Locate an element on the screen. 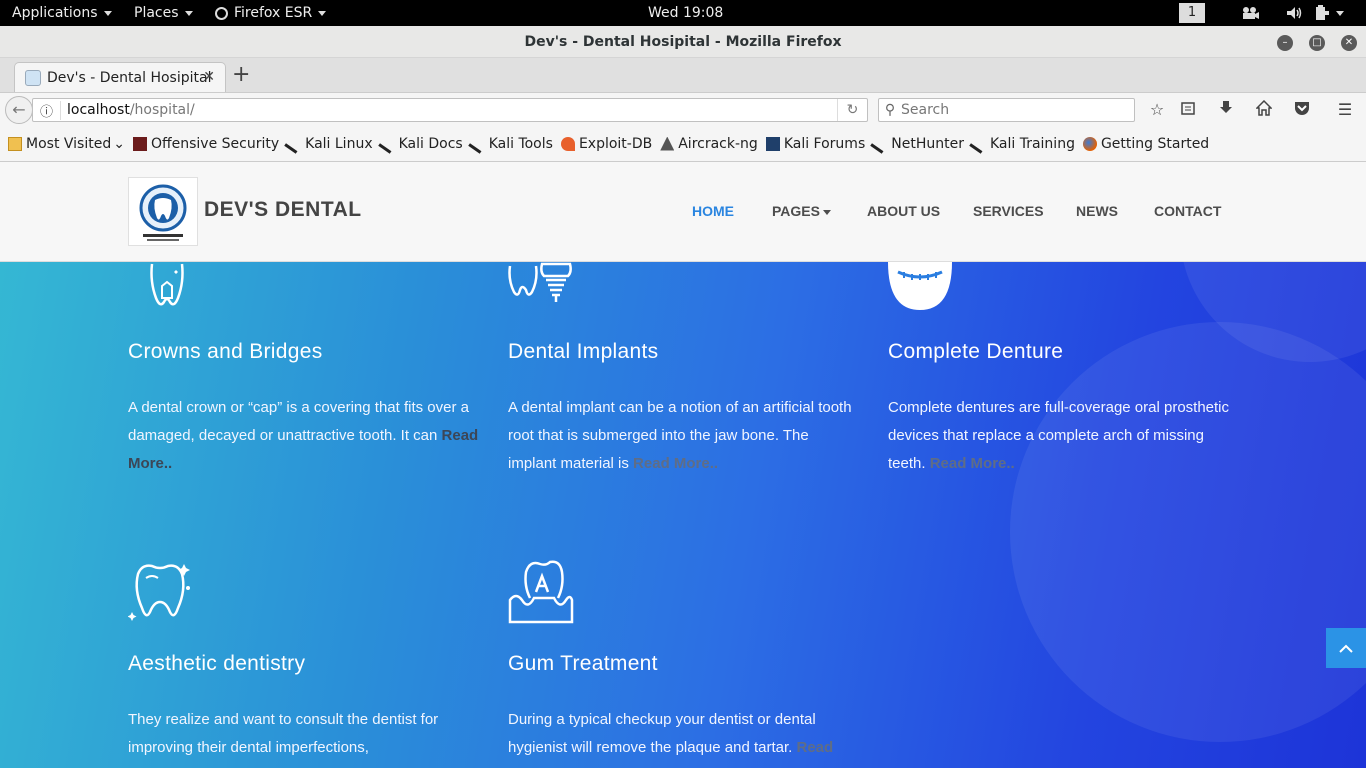 The width and height of the screenshot is (1366, 768). bookmark-aircrack: Aircrack-ng is located at coordinates (709, 144).